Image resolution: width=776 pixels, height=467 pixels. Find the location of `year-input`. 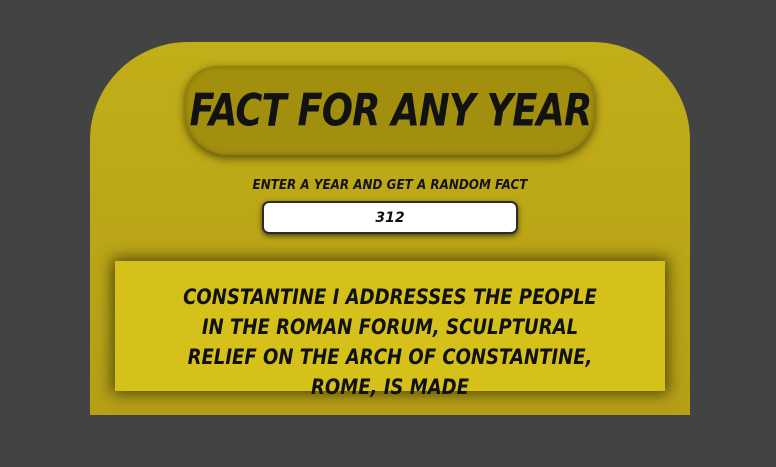

year-input is located at coordinates (390, 217).